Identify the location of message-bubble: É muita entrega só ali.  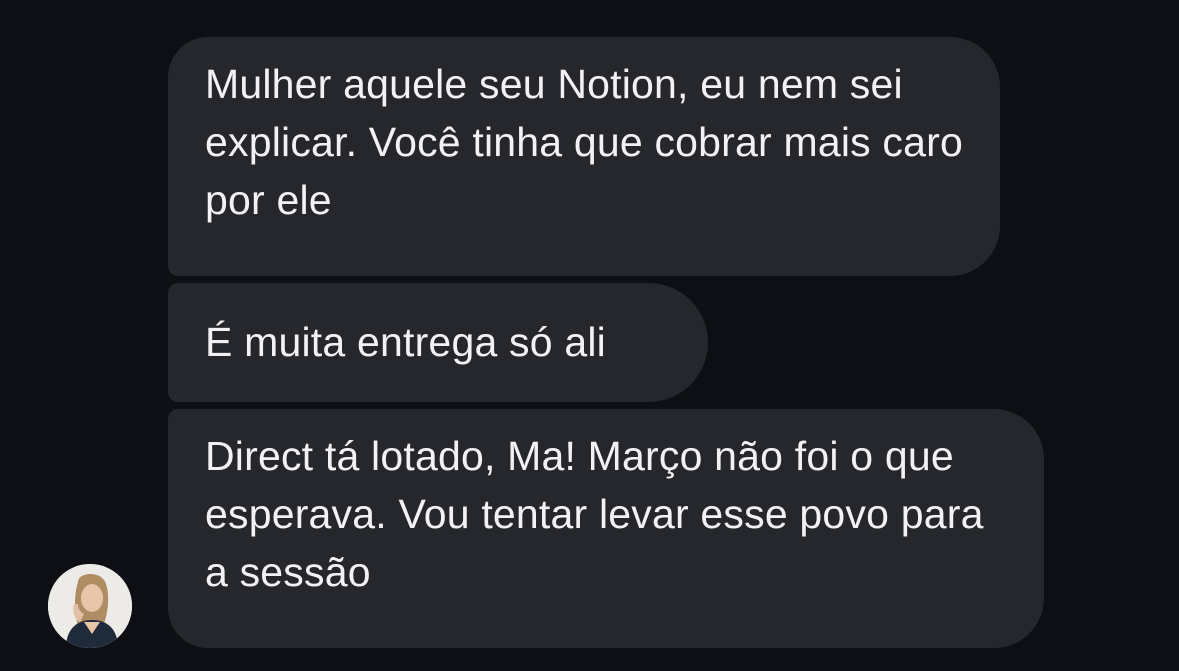
(438, 342).